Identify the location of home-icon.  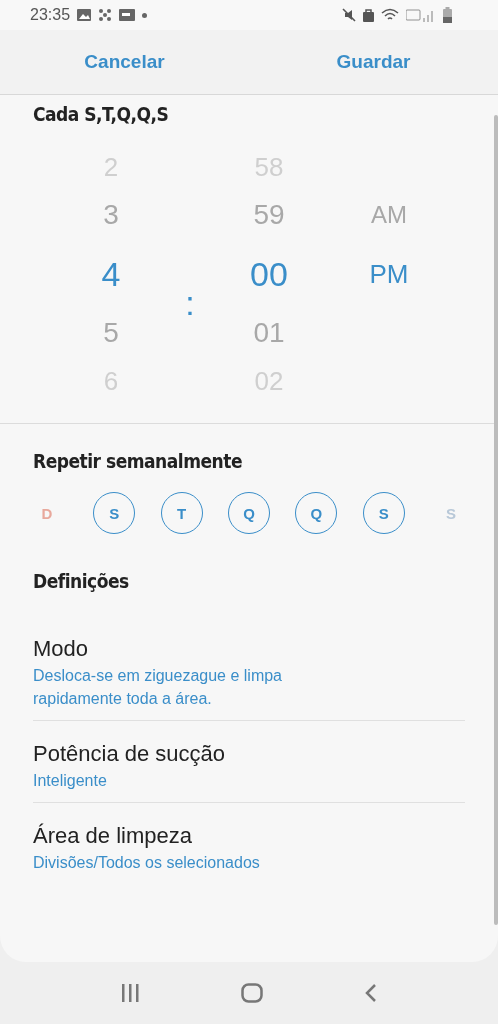
(252, 993).